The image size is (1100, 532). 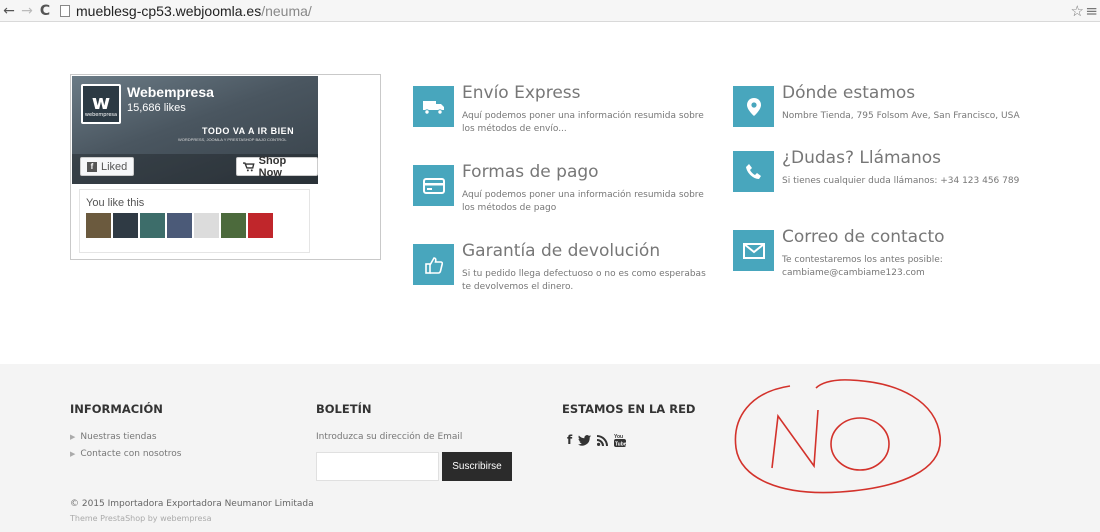 What do you see at coordinates (116, 409) in the screenshot?
I see `info-heading: INFORMACIÓN` at bounding box center [116, 409].